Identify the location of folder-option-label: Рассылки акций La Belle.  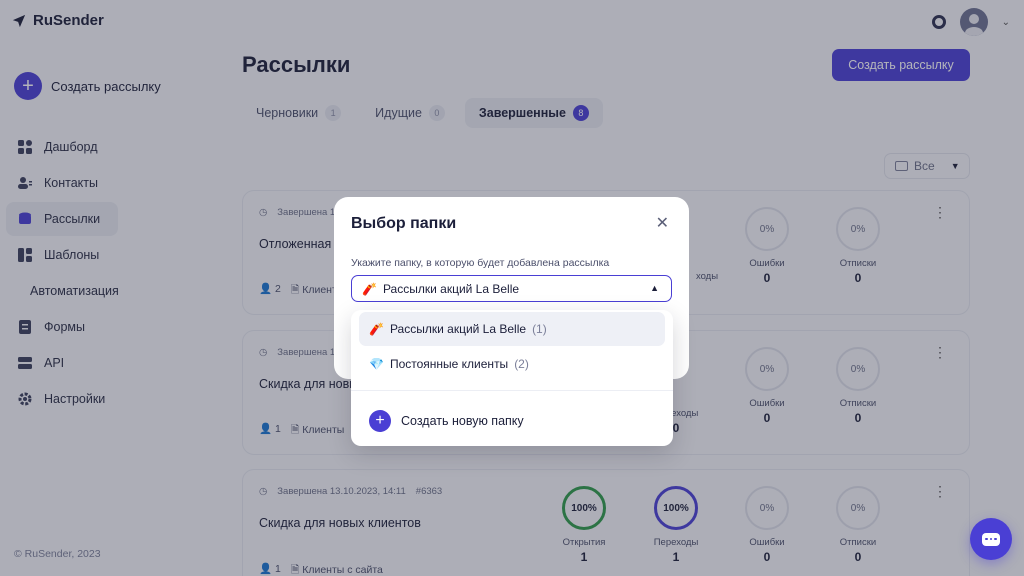
(458, 329).